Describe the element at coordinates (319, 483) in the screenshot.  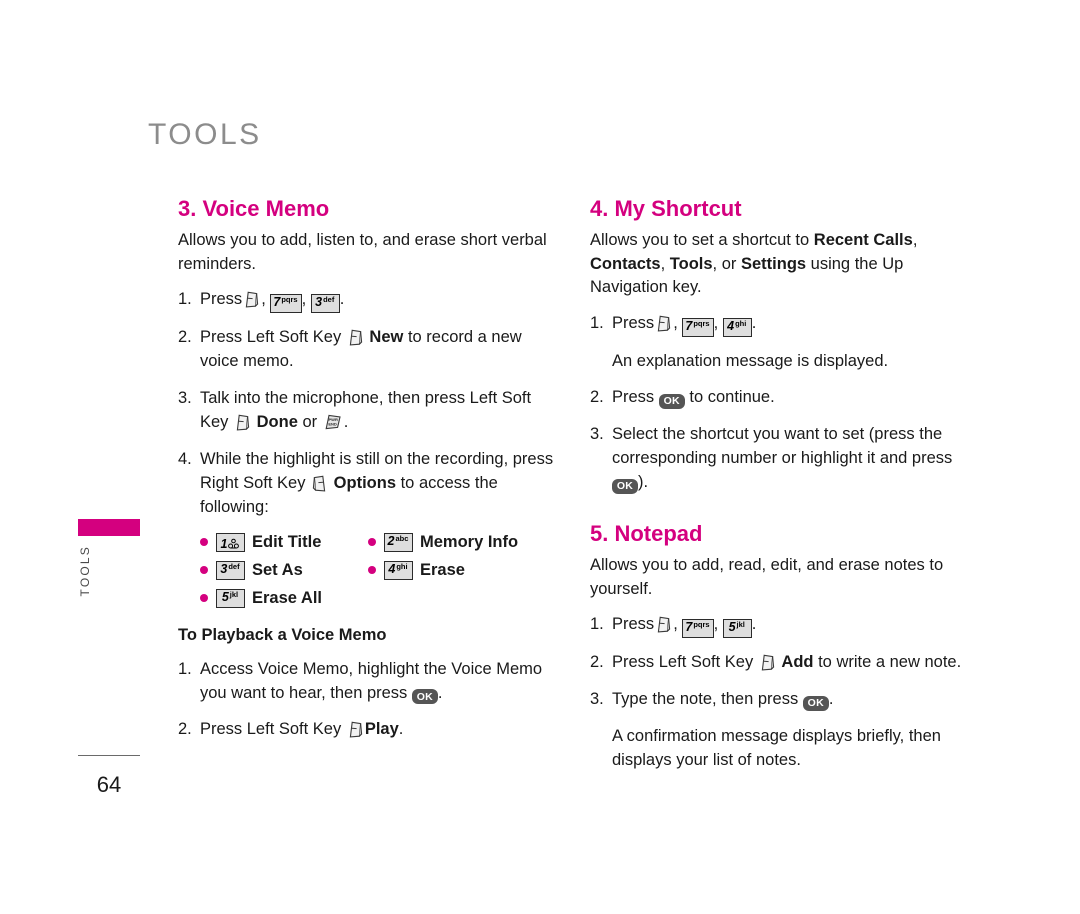
I see `right-soft-key-icon` at that location.